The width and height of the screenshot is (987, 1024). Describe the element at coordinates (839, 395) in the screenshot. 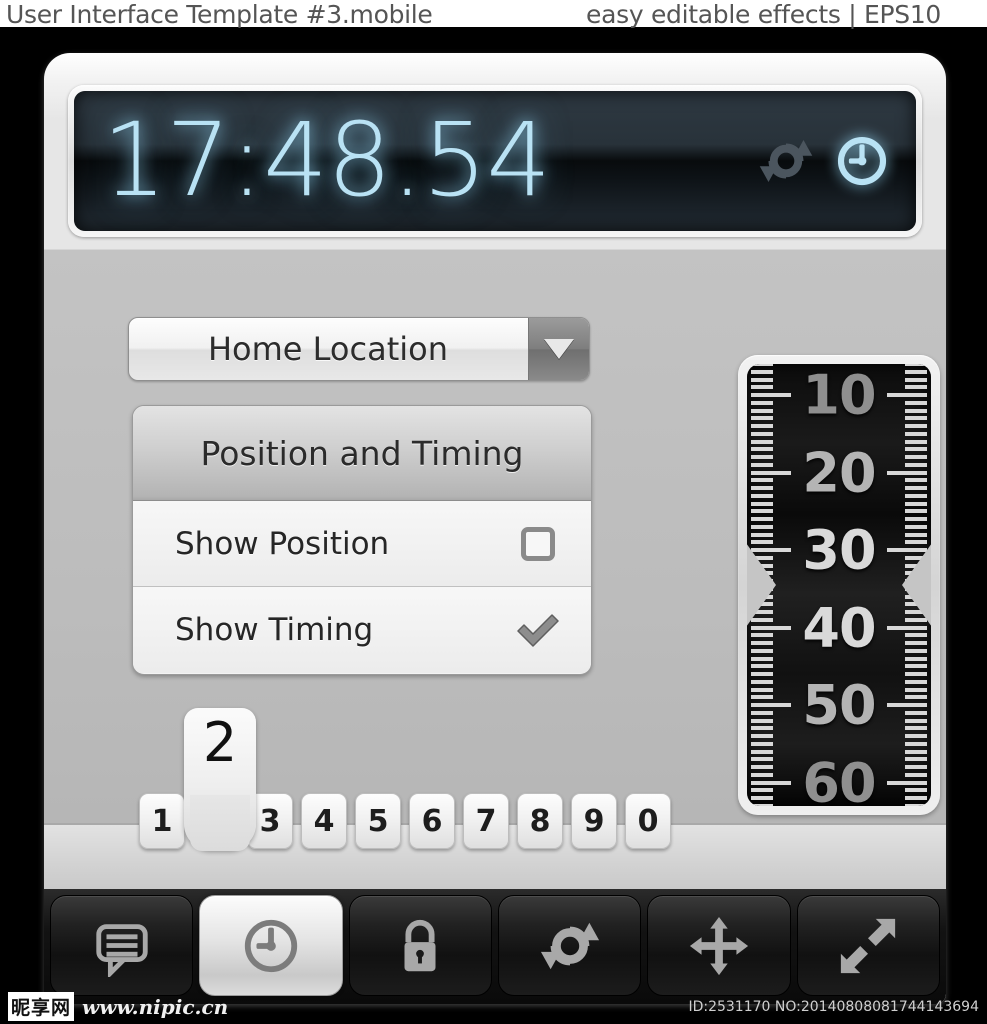

I see `gauge-label-10: 10` at that location.